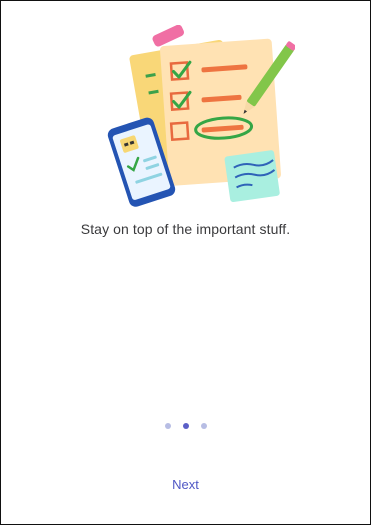  I want to click on onboarding-tagline: Stay on top of the important stuff., so click(185, 229).